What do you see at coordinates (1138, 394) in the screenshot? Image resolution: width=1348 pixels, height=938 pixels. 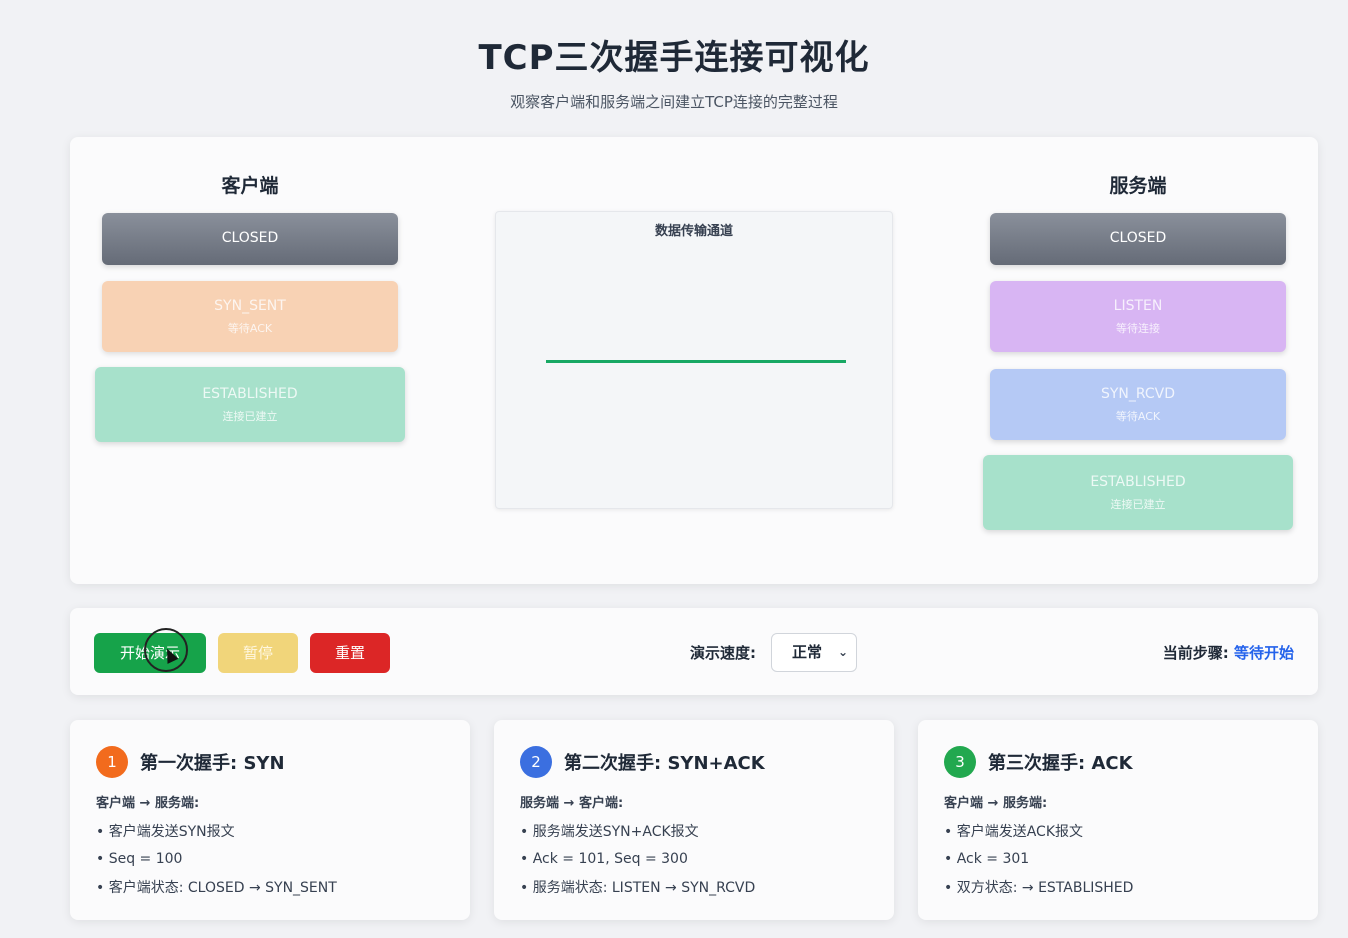 I see `state-name: SYN_RCVD` at bounding box center [1138, 394].